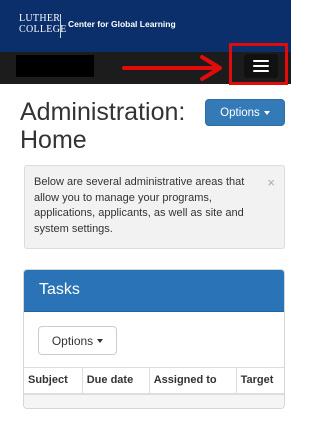 This screenshot has width=320, height=427. I want to click on tasks-table: Subject Due date Assigned to Target, so click(154, 387).